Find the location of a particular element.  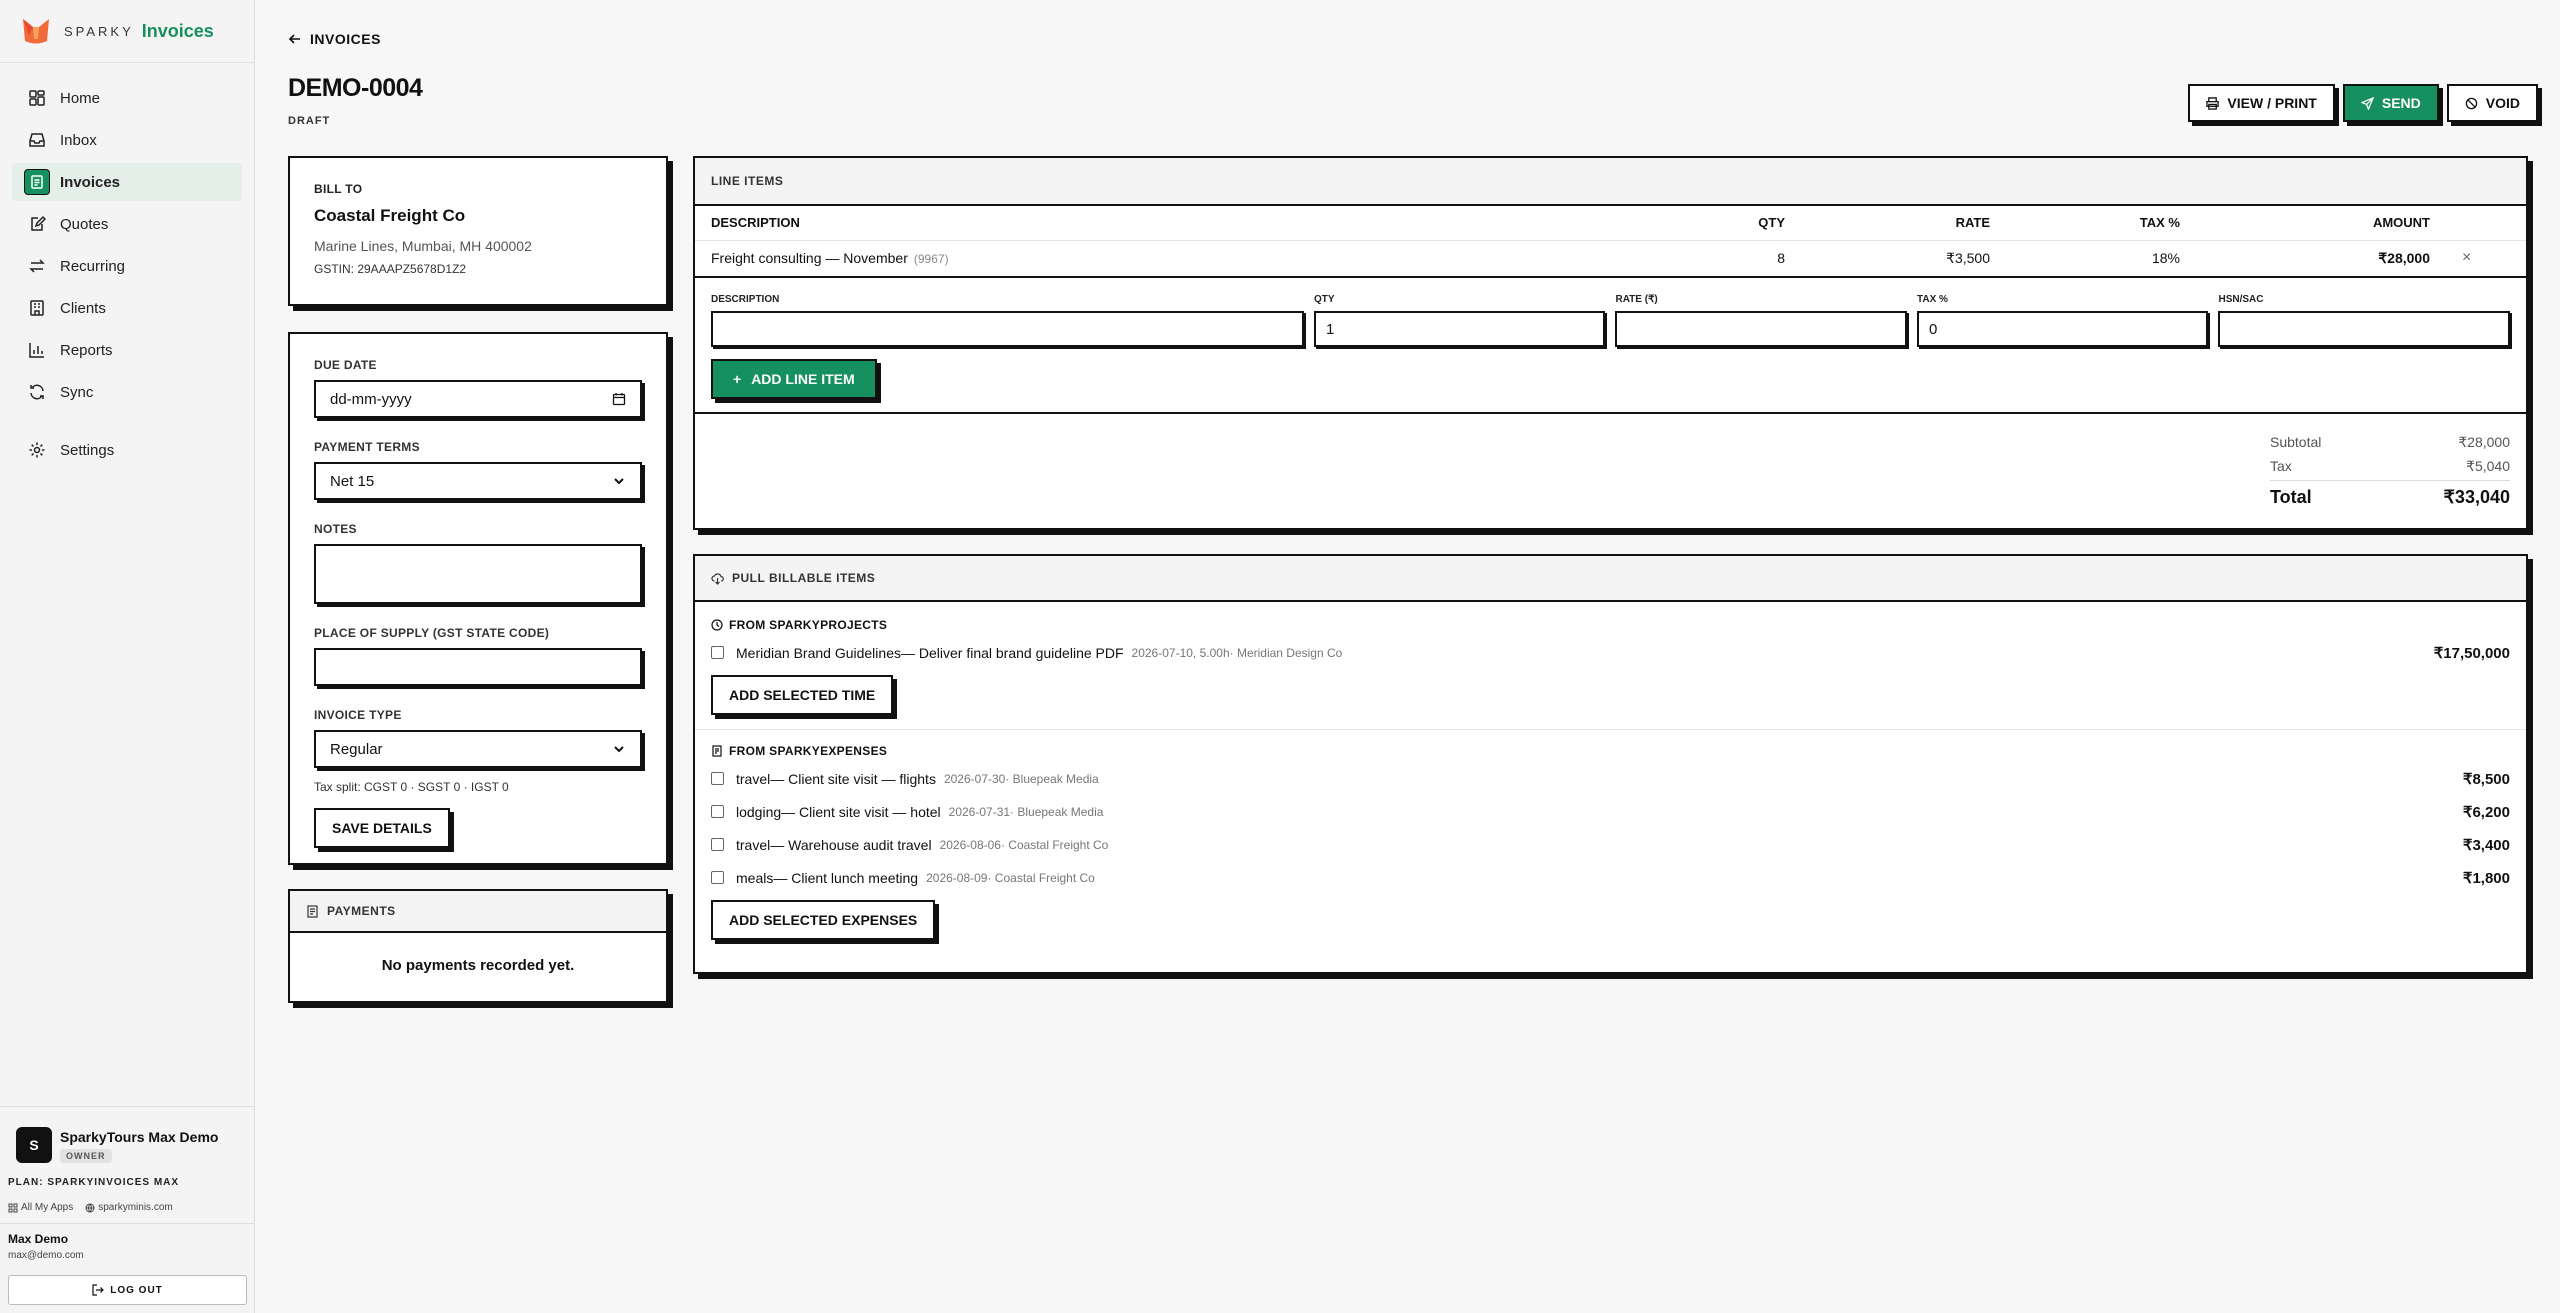

sidebar-item-invoices: Invoices is located at coordinates (127, 182).